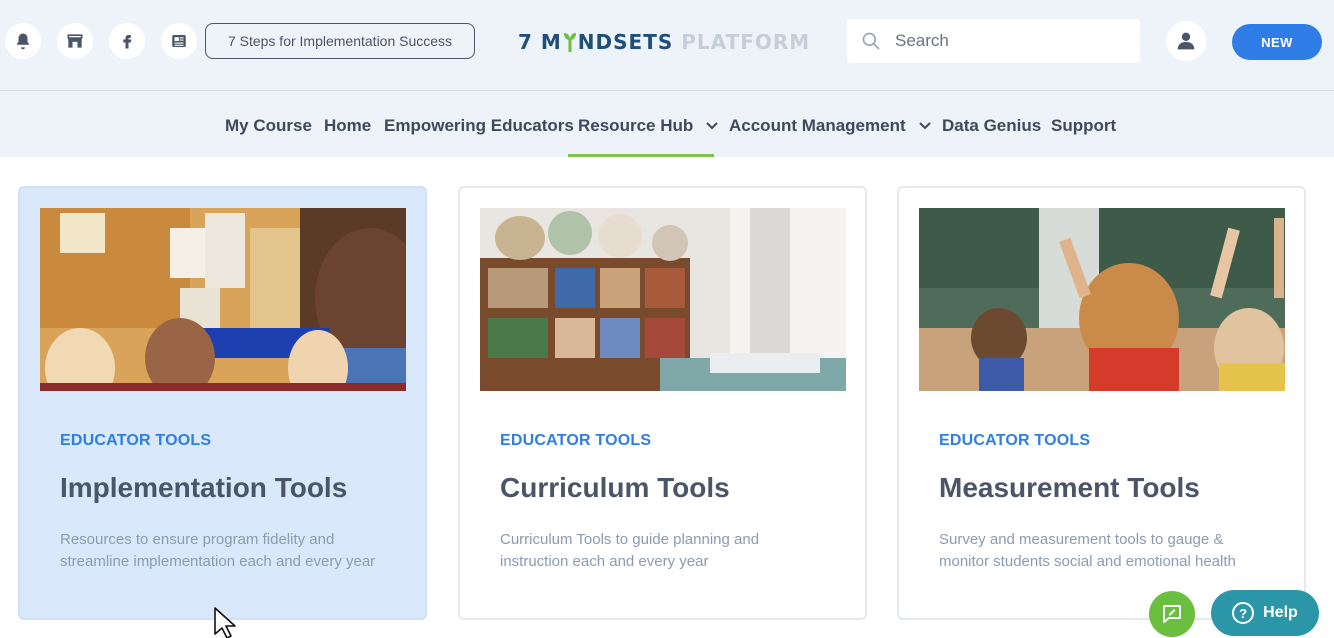  I want to click on search-icon, so click(871, 41).